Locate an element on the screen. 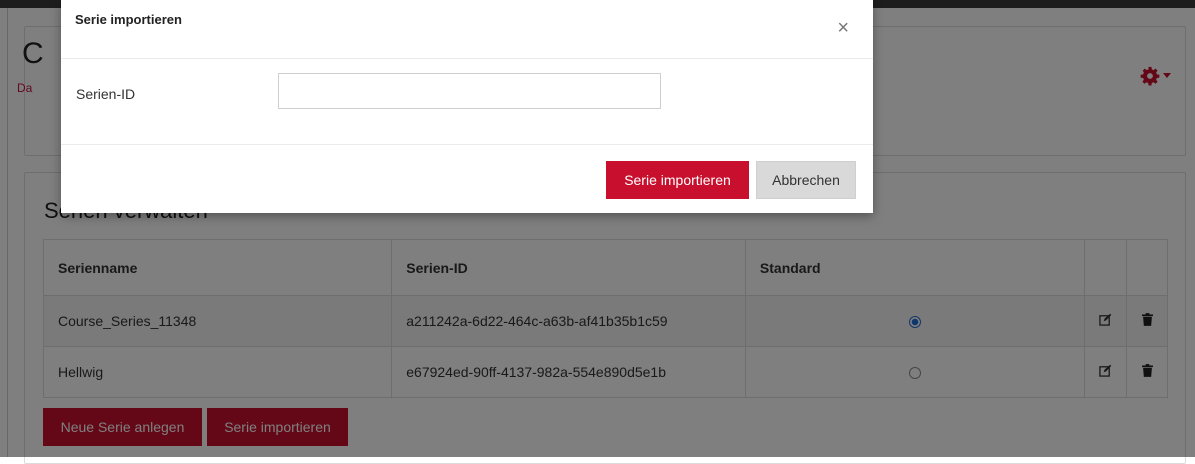 Image resolution: width=1195 pixels, height=464 pixels. modal-import-button: Serie importieren is located at coordinates (677, 180).